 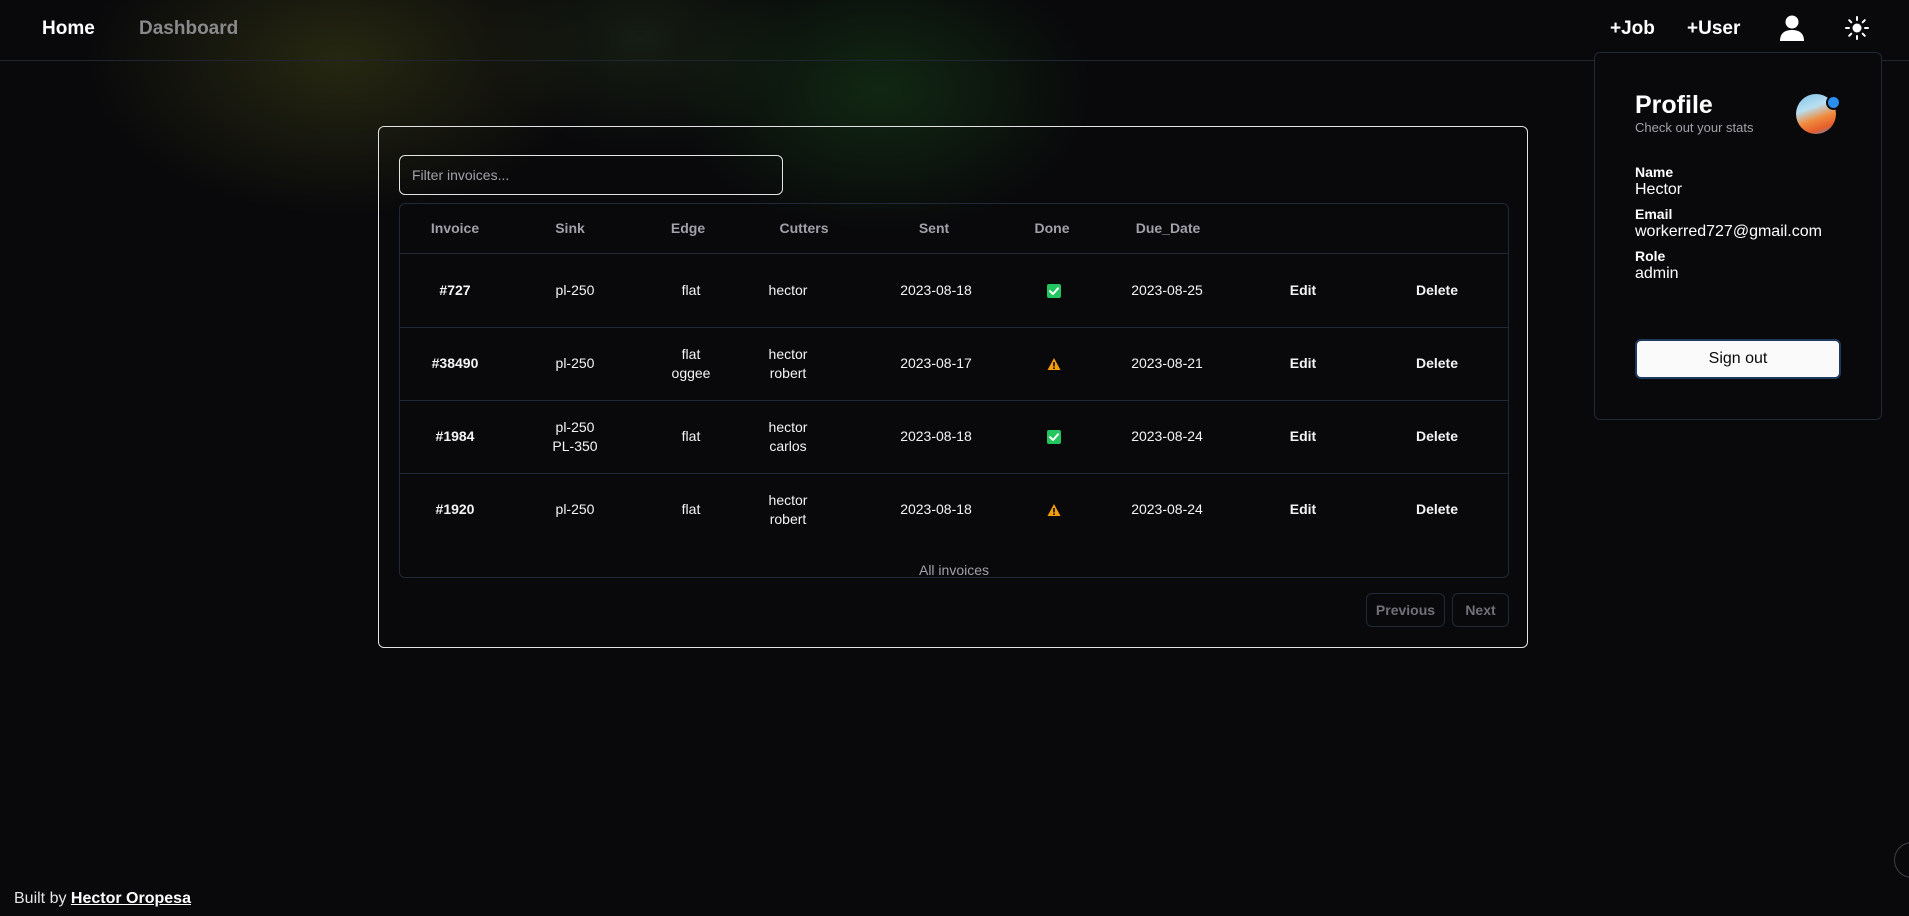 What do you see at coordinates (1052, 228) in the screenshot?
I see `header-done: Done` at bounding box center [1052, 228].